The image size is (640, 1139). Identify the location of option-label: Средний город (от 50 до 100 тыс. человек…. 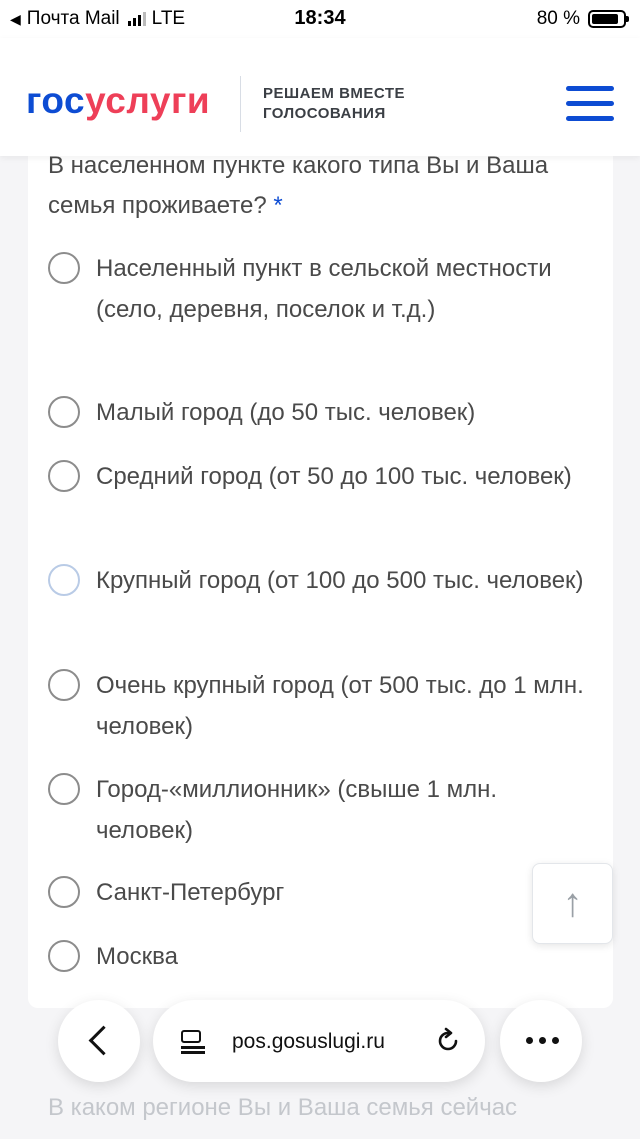
(346, 476).